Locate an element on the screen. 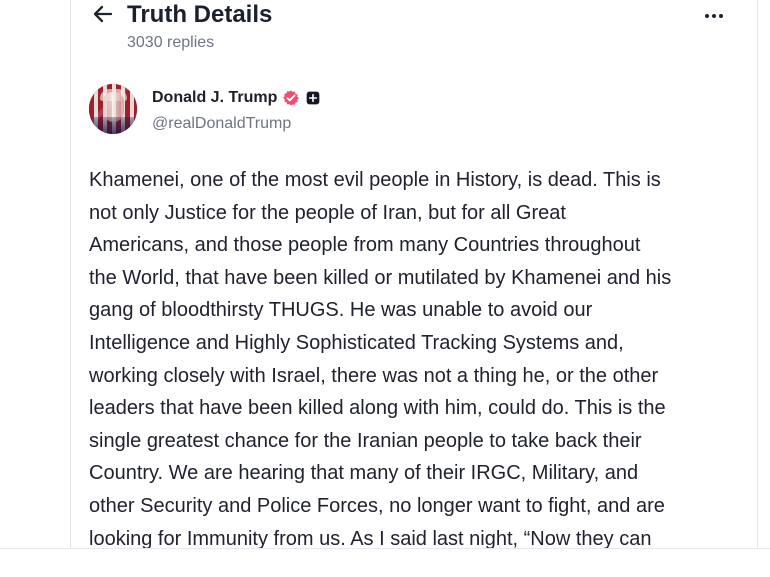 The width and height of the screenshot is (770, 577). back-button is located at coordinates (103, 14).